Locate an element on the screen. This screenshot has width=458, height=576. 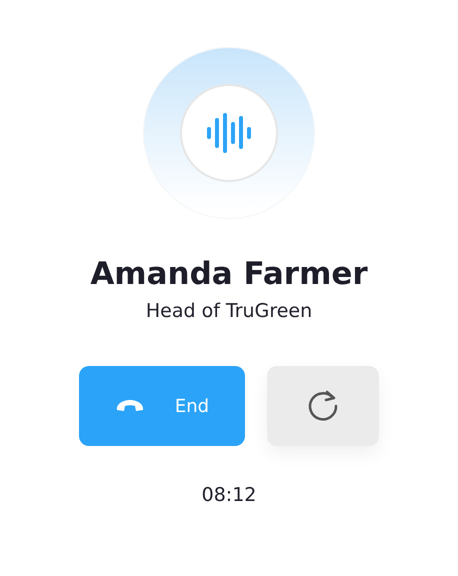
contact-name: Amanda Farmer is located at coordinates (229, 274).